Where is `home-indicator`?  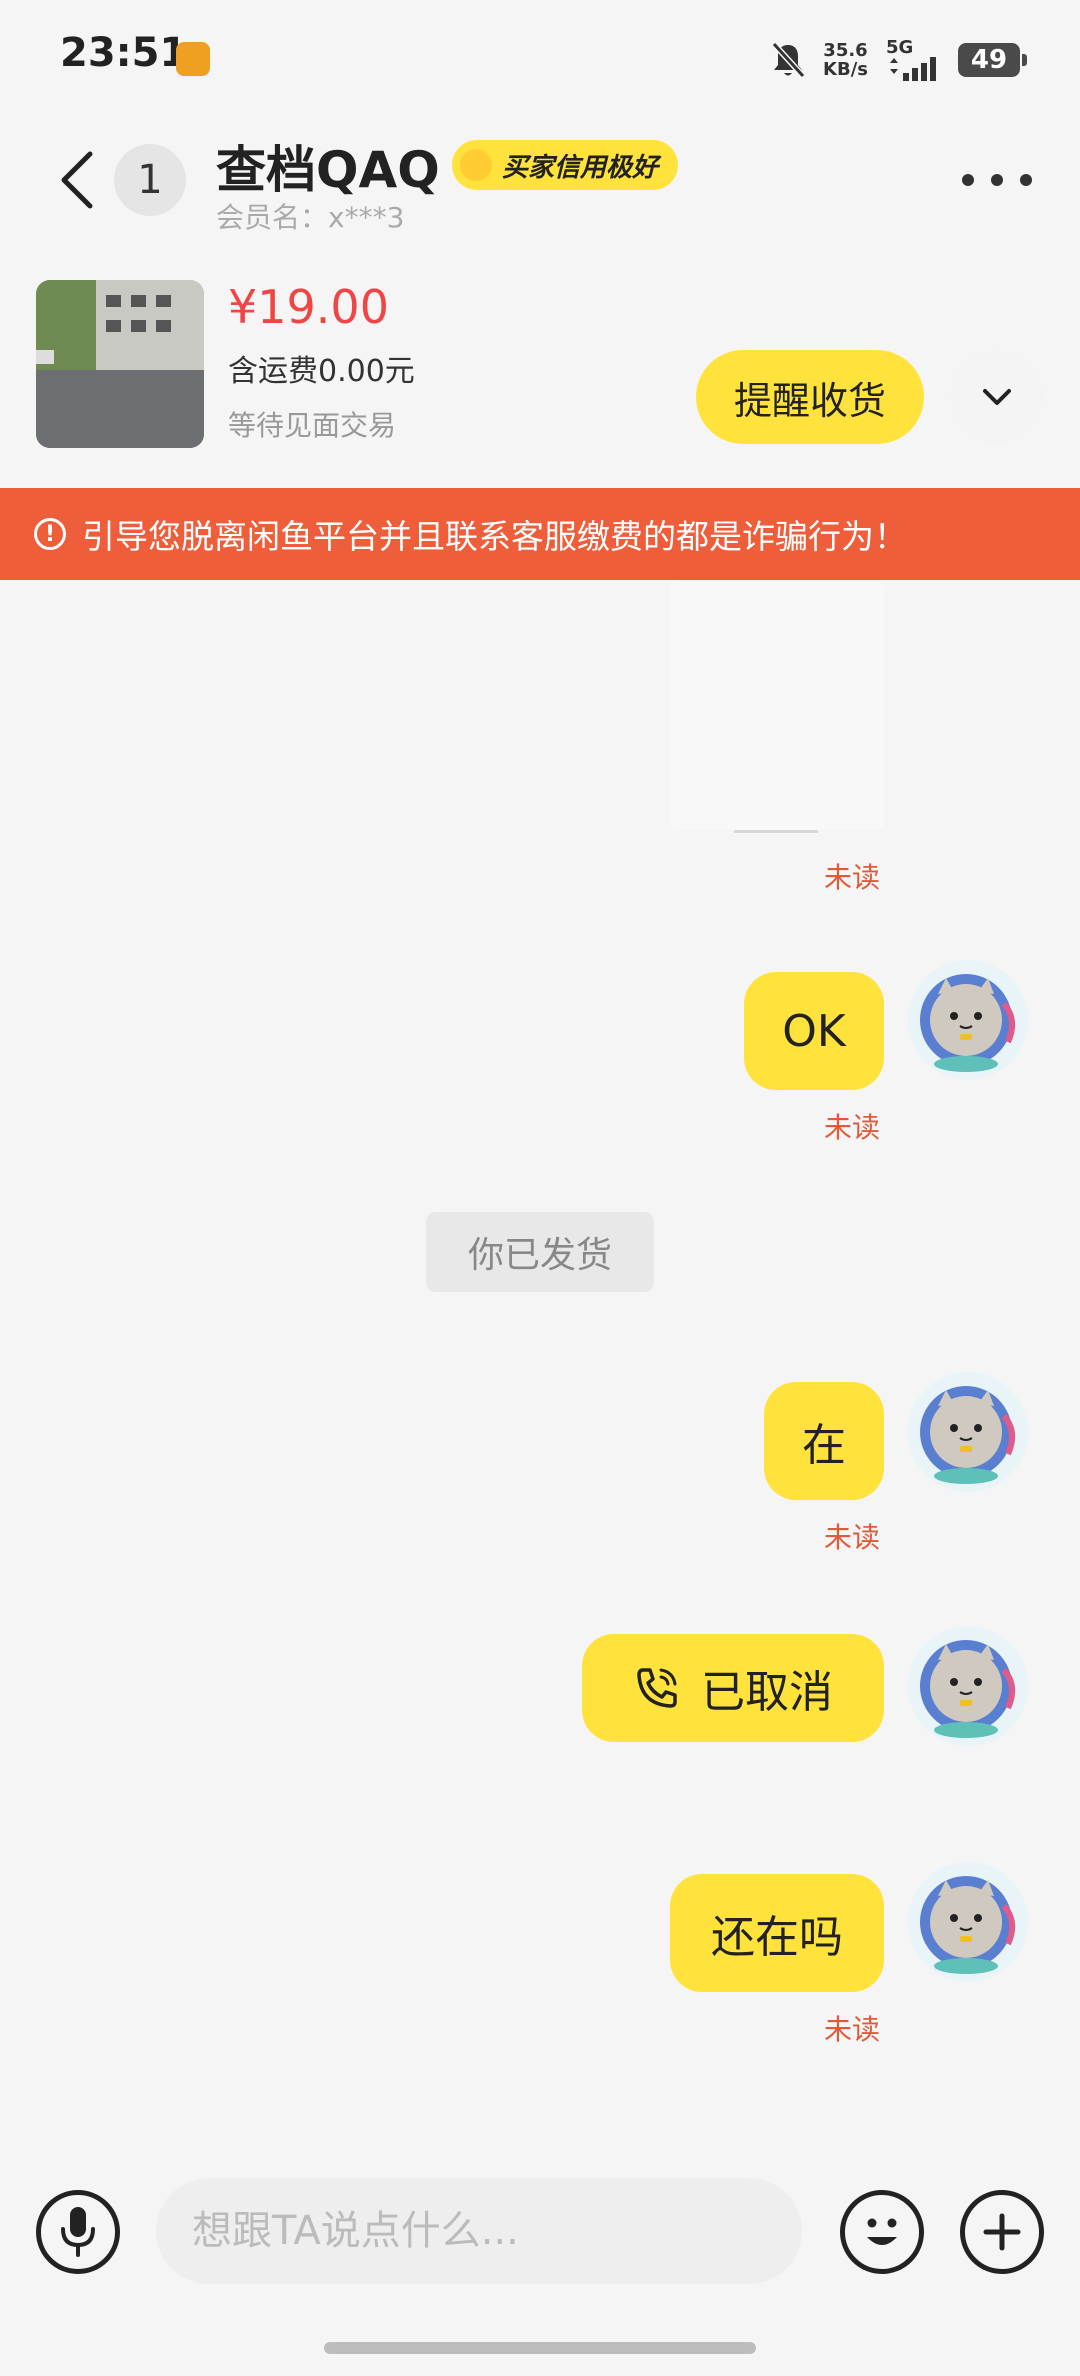 home-indicator is located at coordinates (540, 2348).